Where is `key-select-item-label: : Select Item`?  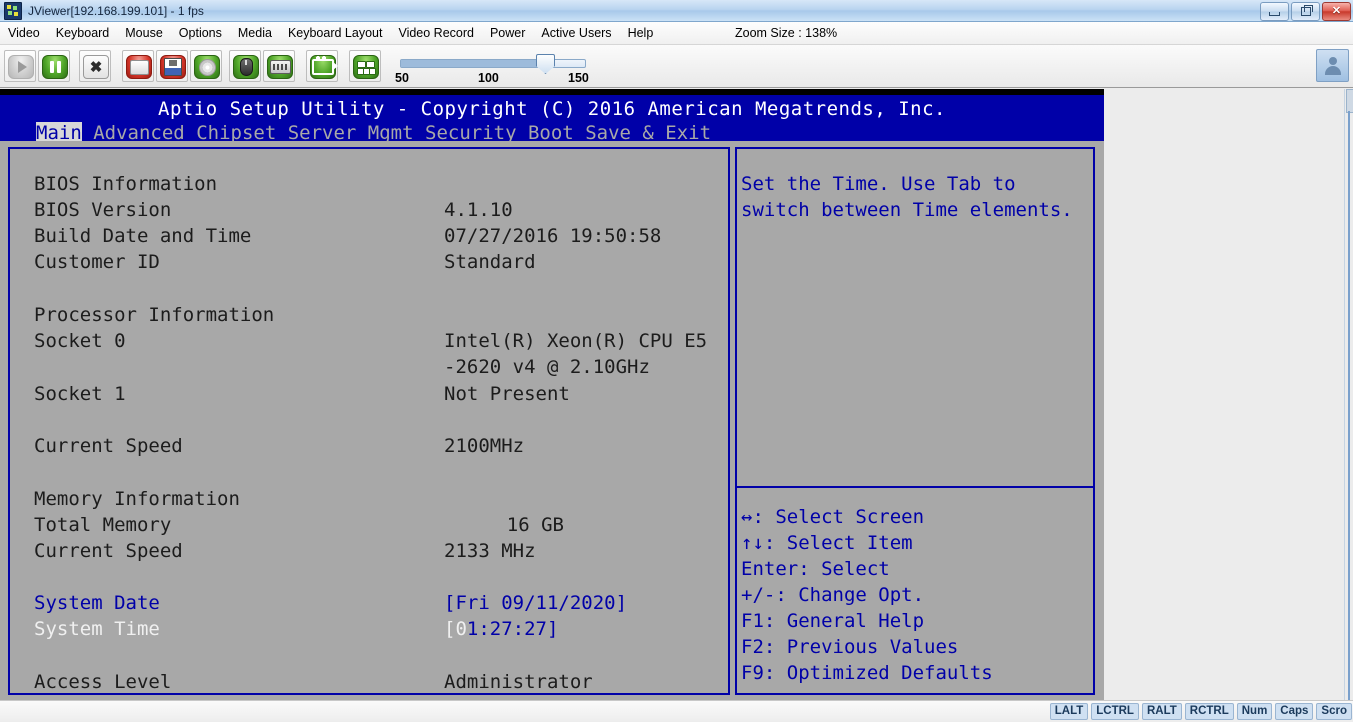 key-select-item-label: : Select Item is located at coordinates (838, 543).